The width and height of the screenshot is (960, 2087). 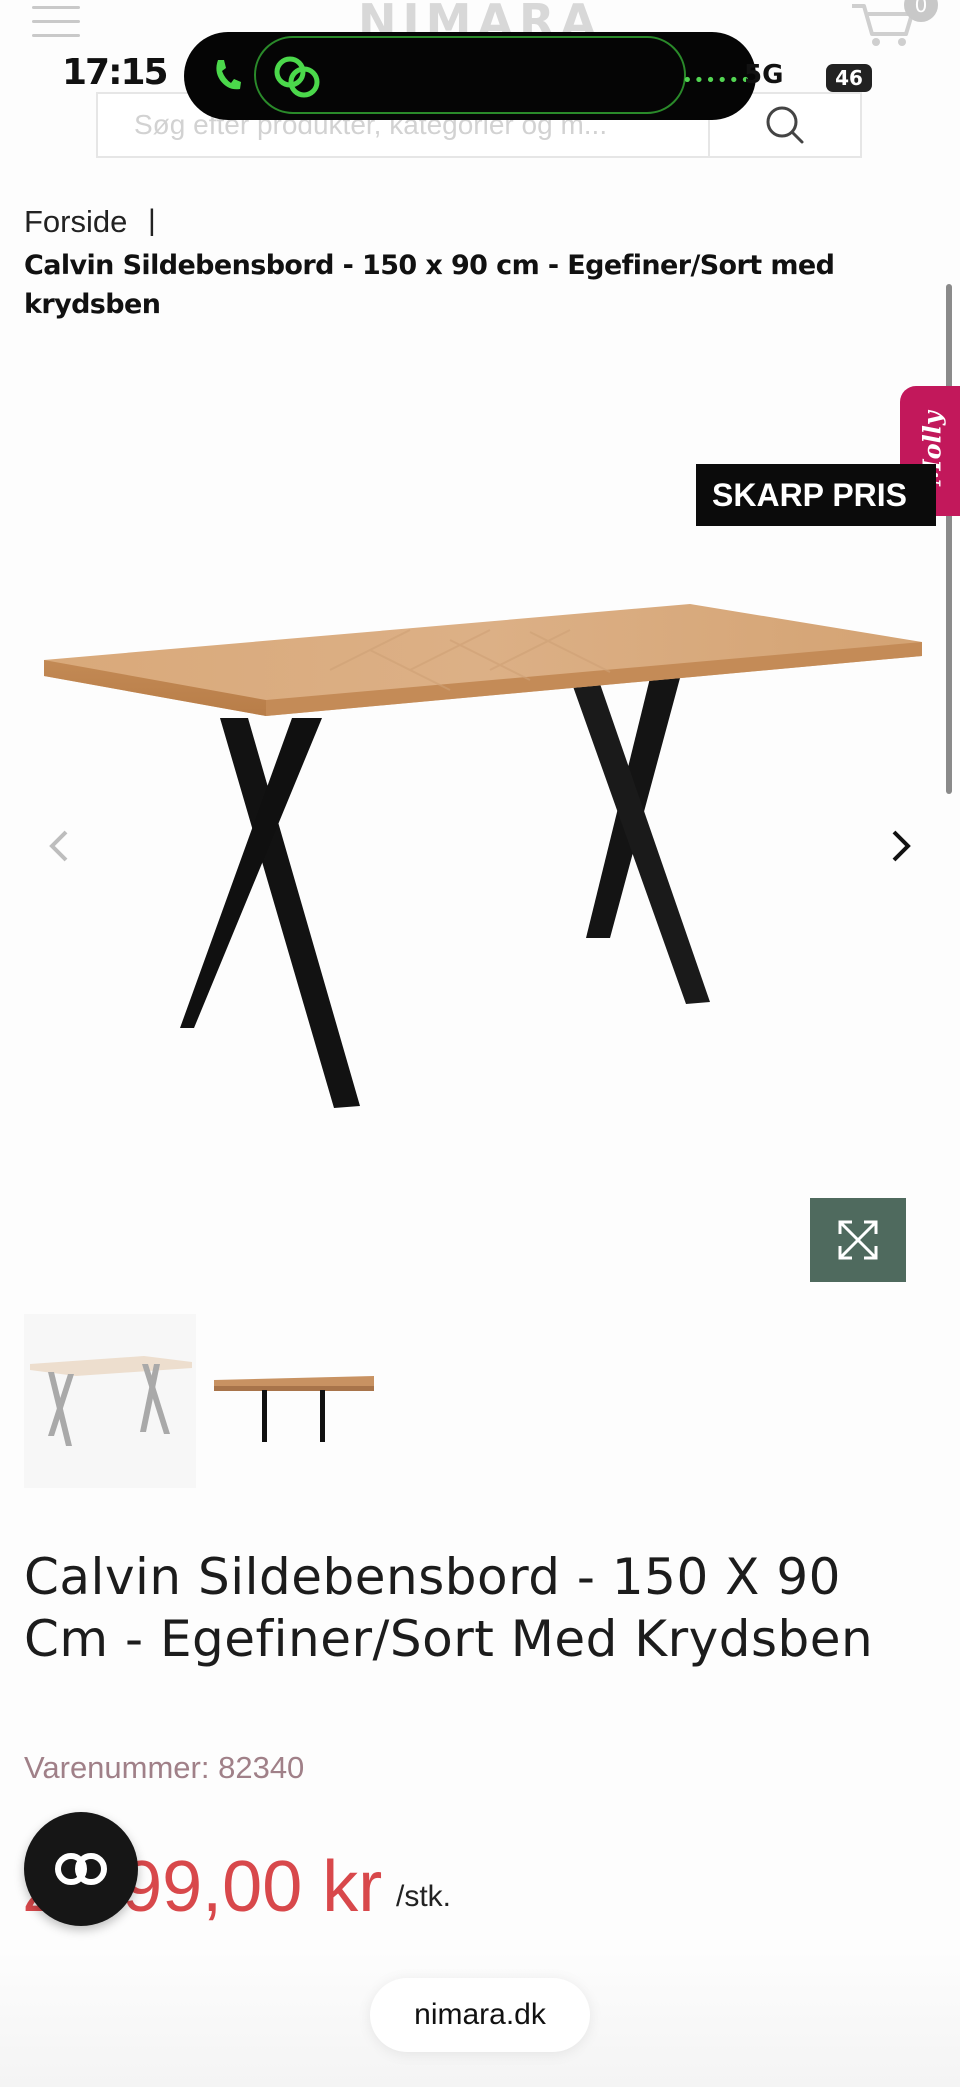 I want to click on price-unit: /stk., so click(x=424, y=1896).